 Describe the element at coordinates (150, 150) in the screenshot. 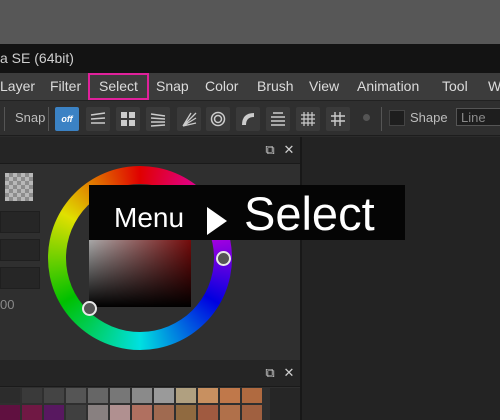

I see `color-panel-header: ⧉ ✕` at that location.